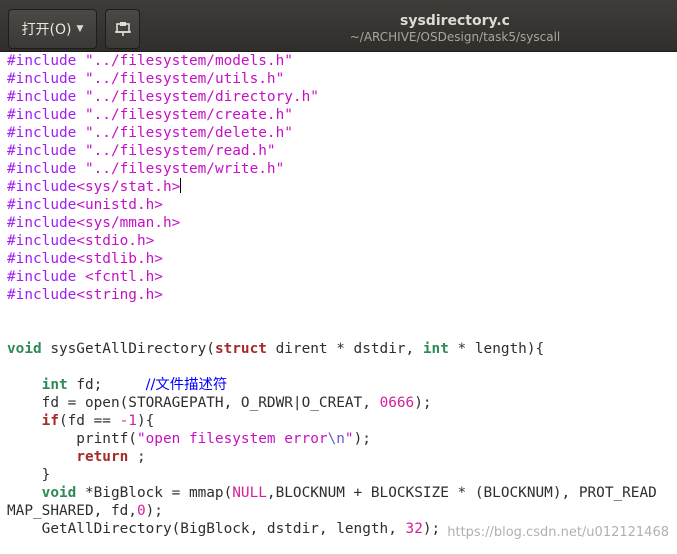 Image resolution: width=677 pixels, height=554 pixels. I want to click on code-token: MAP_SHARED, fd,, so click(72, 511).